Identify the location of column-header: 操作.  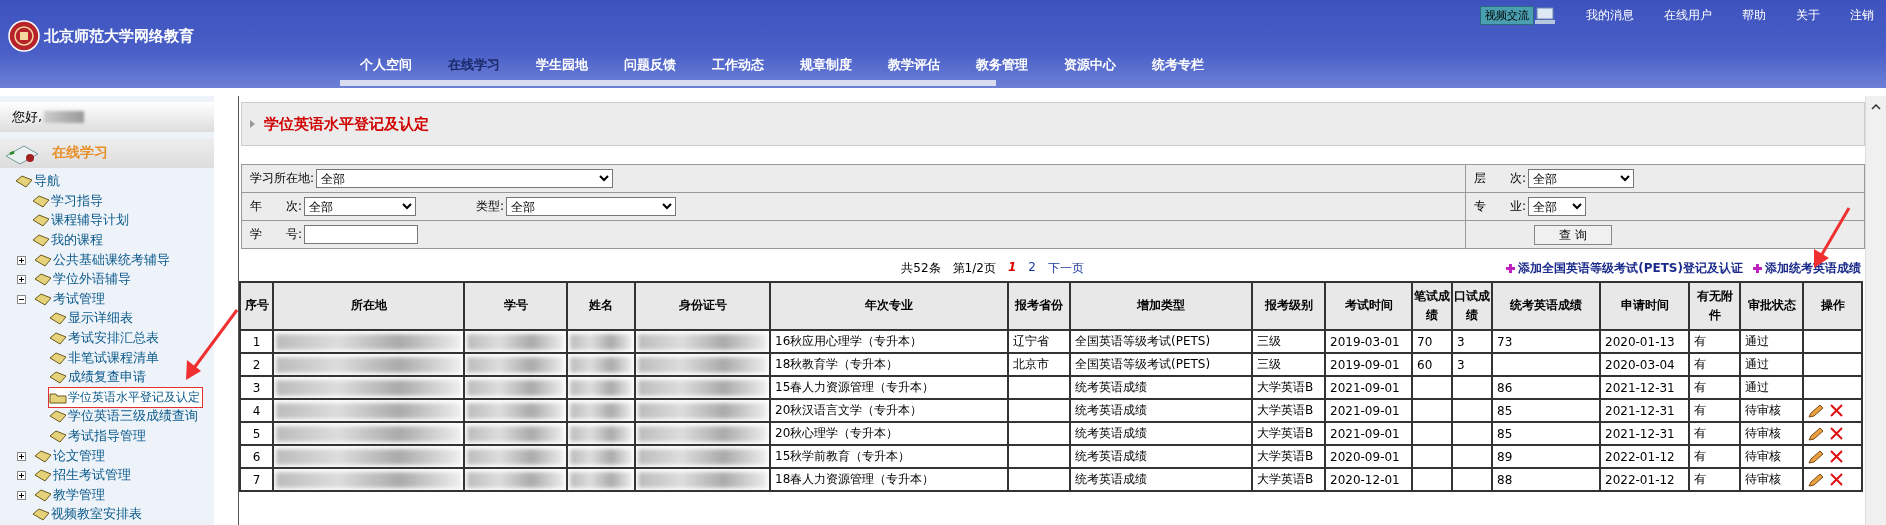
(1832, 306).